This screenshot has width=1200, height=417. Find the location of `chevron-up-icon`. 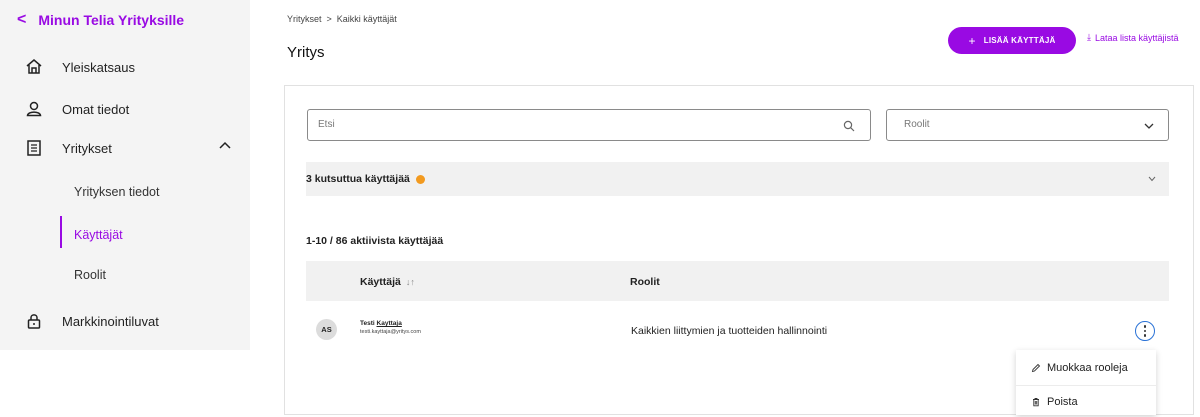

chevron-up-icon is located at coordinates (225, 146).